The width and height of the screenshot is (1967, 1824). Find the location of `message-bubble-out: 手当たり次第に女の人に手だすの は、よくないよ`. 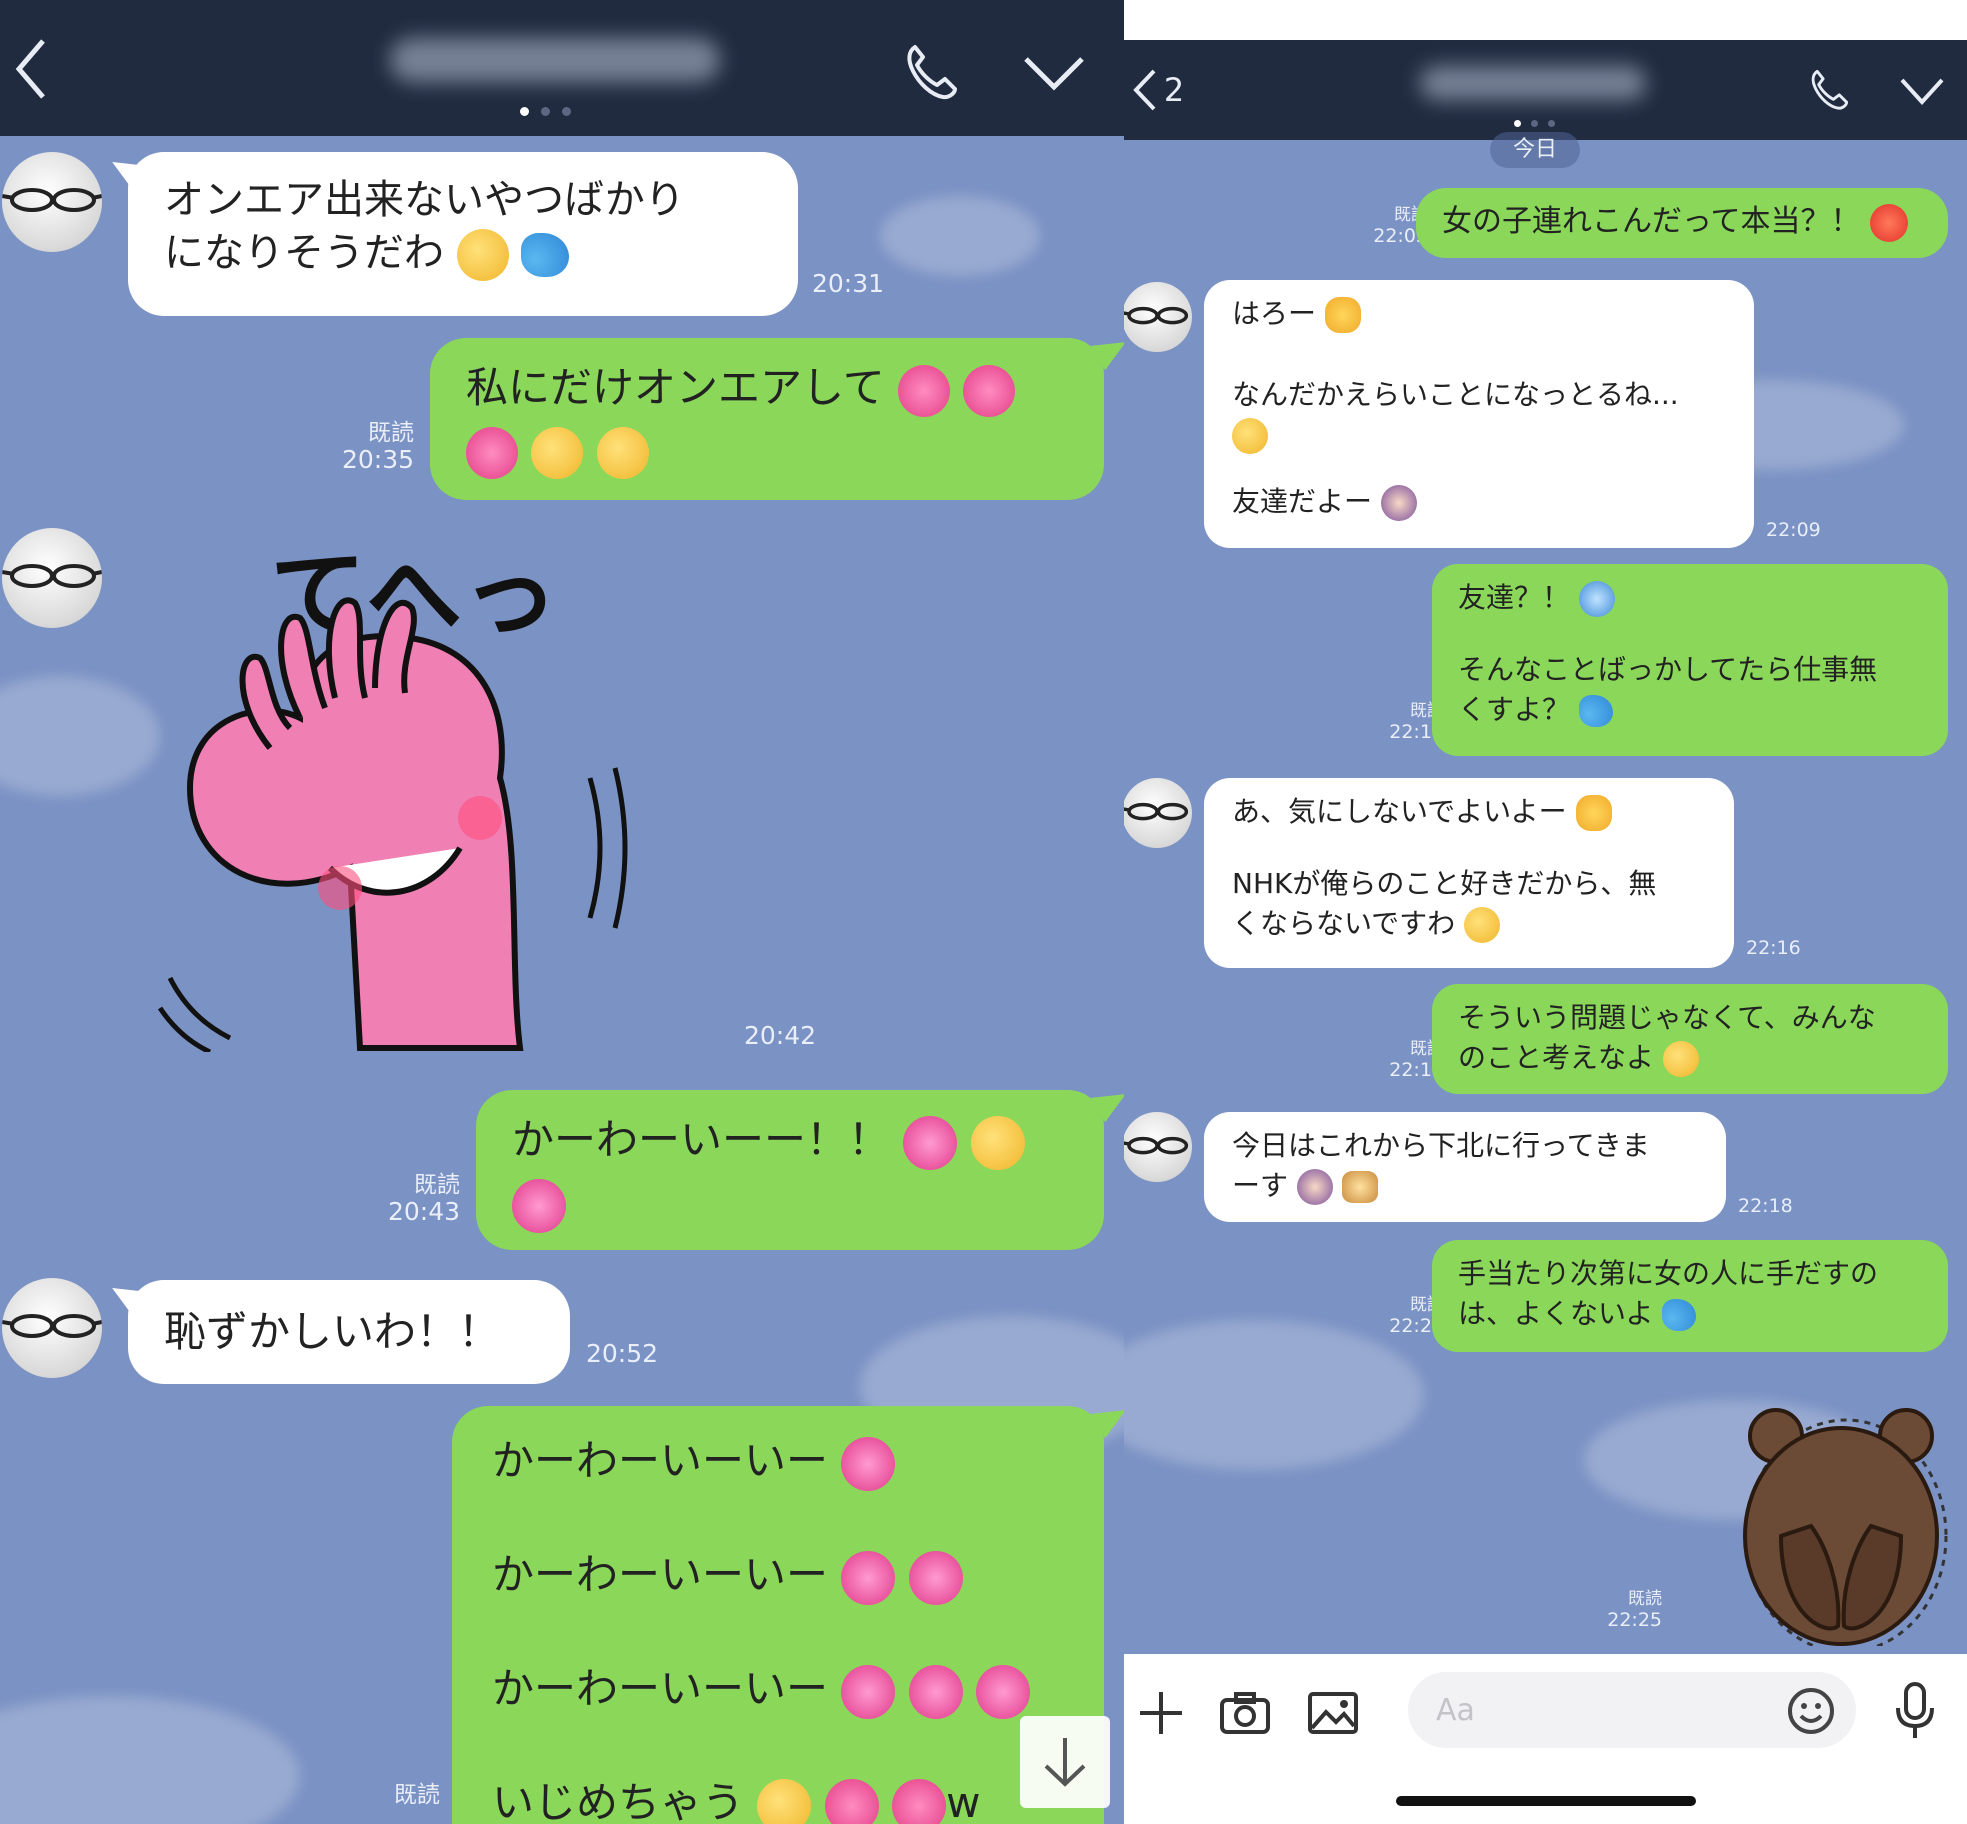

message-bubble-out: 手当たり次第に女の人に手だすの は、よくないよ is located at coordinates (1690, 1296).